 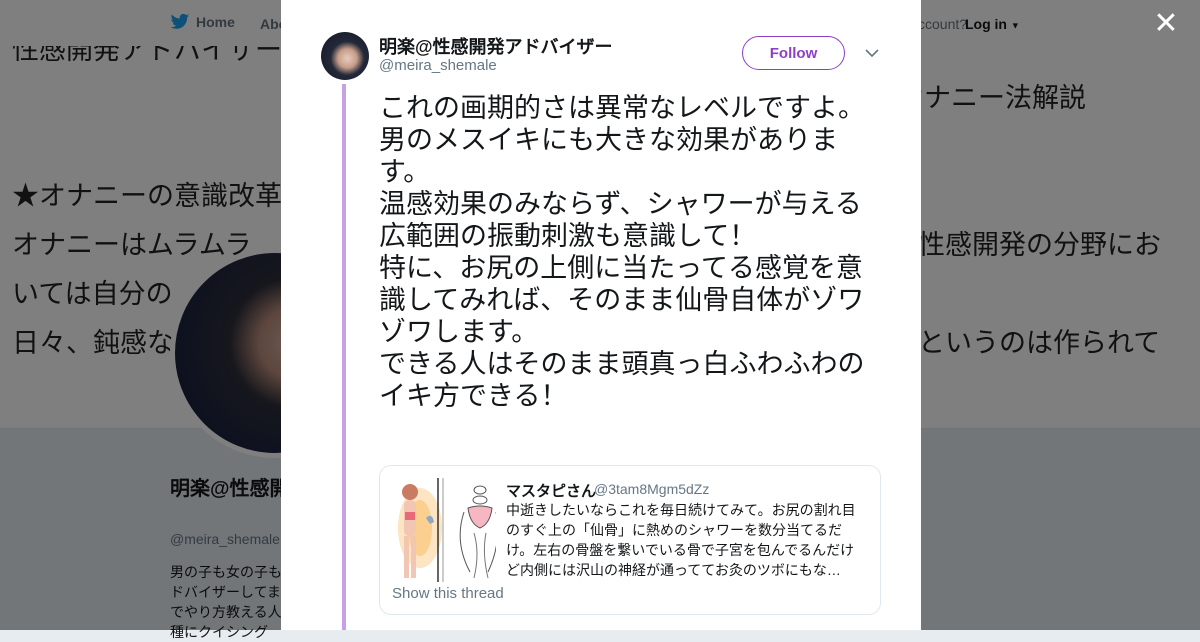 What do you see at coordinates (652, 489) in the screenshot?
I see `quoted-author-handle: @3tam8Mgm5dZz` at bounding box center [652, 489].